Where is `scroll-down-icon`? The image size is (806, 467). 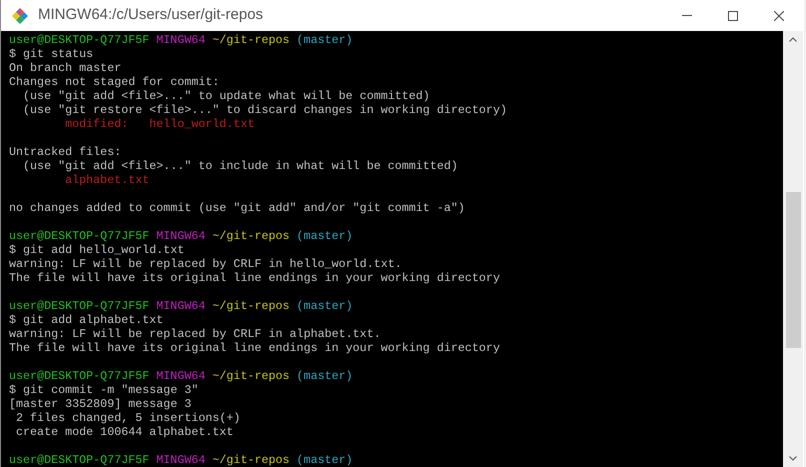 scroll-down-icon is located at coordinates (793, 458).